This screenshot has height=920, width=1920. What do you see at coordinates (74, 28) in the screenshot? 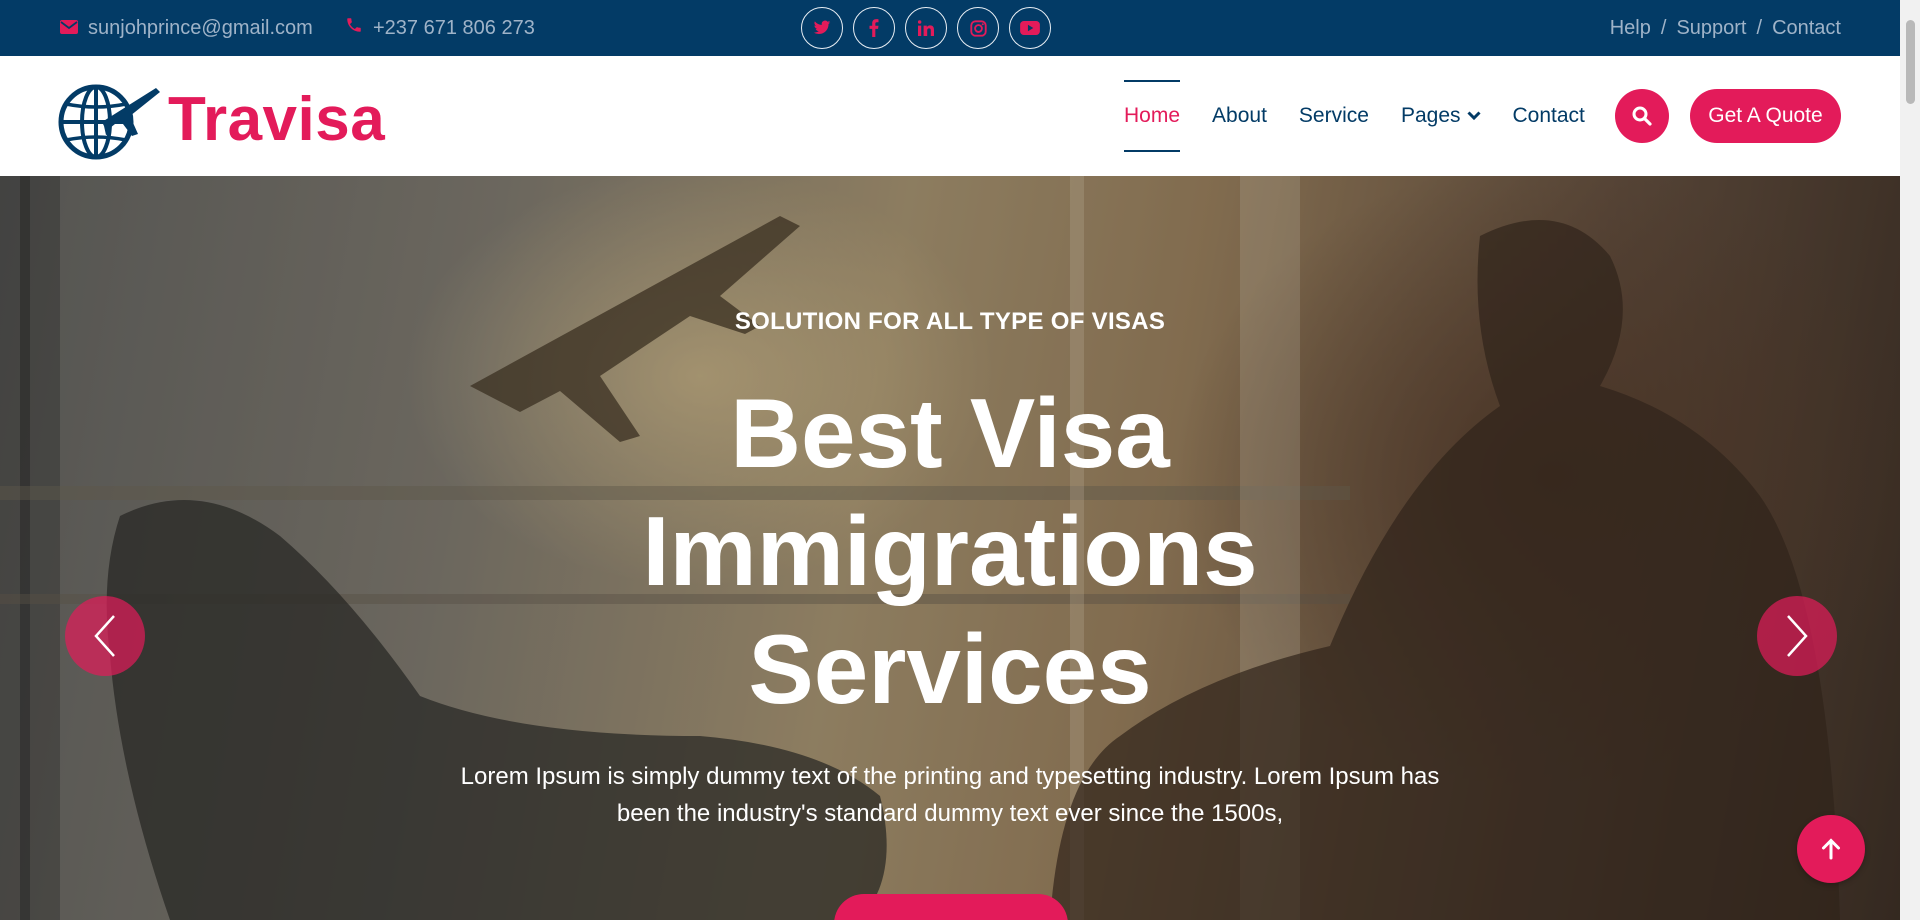
I see `envelope-icon` at bounding box center [74, 28].